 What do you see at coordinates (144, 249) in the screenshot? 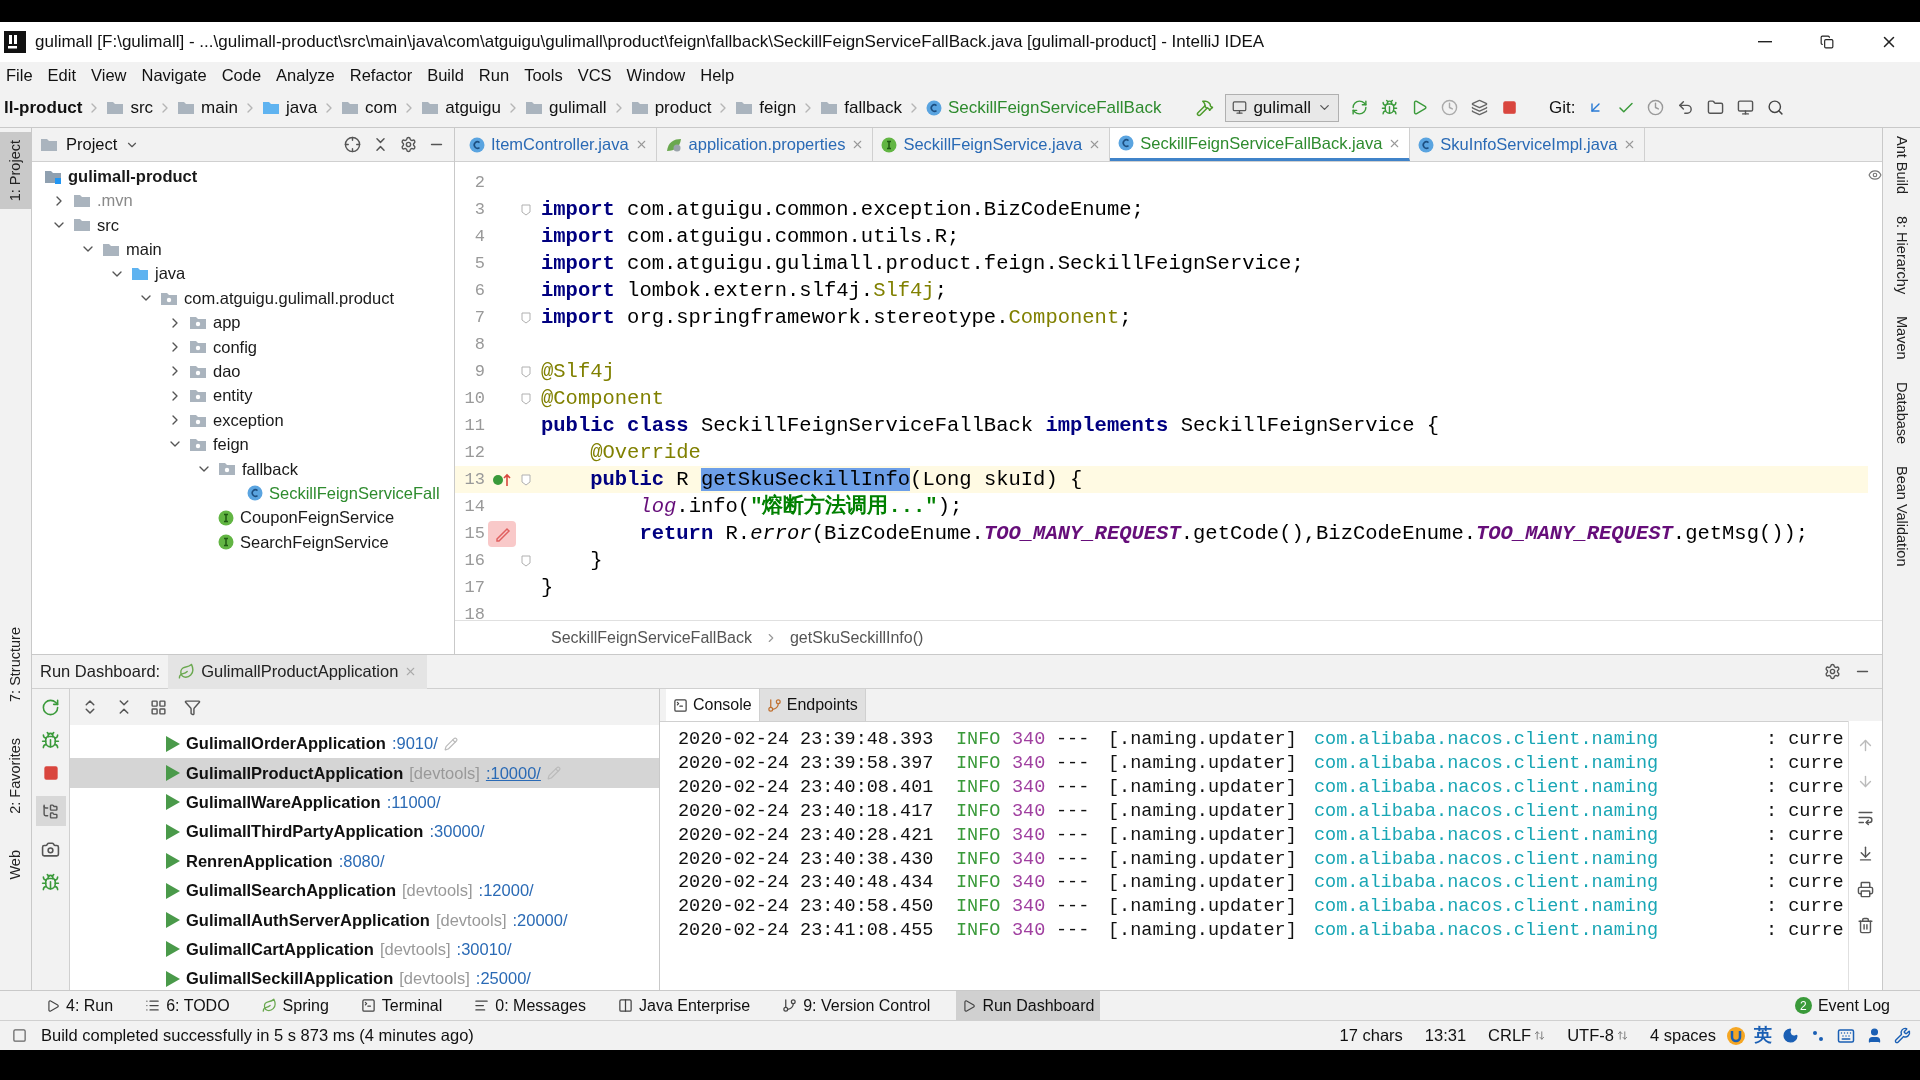
I see `tree-item: main` at bounding box center [144, 249].